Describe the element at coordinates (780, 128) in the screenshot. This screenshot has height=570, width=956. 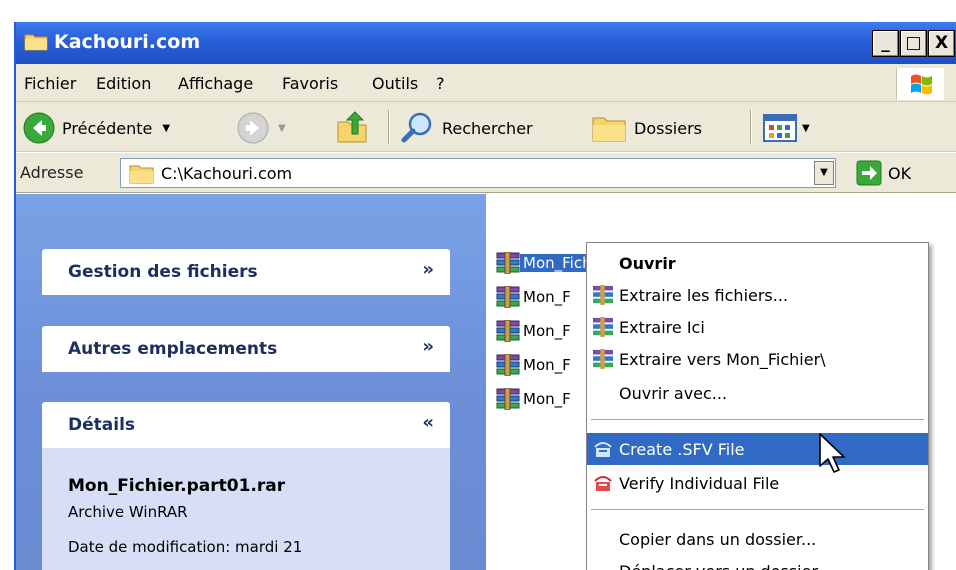
I see `views-icon` at that location.